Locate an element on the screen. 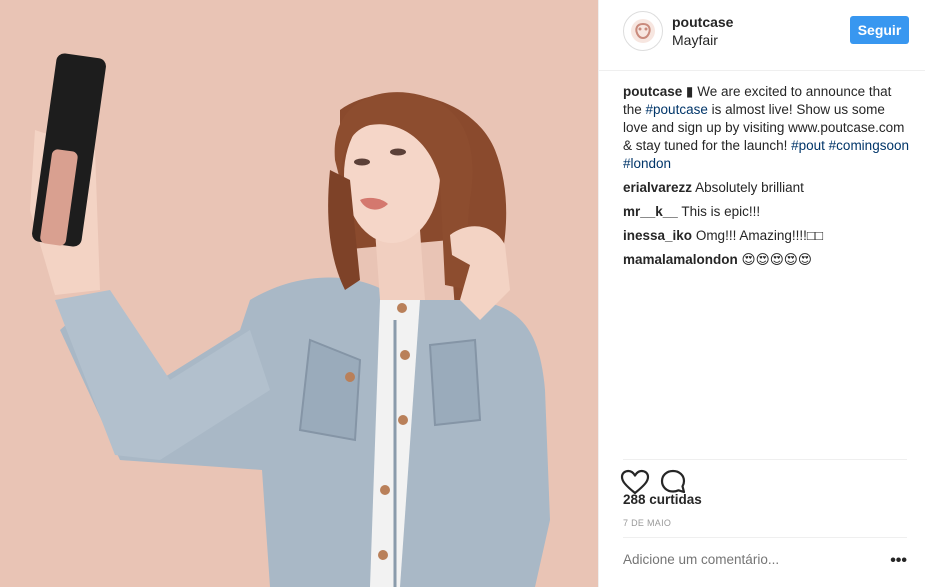 This screenshot has width=925, height=588. comment-item: inessa_iko Omg!!! Amazing!!!!□□ is located at coordinates (768, 236).